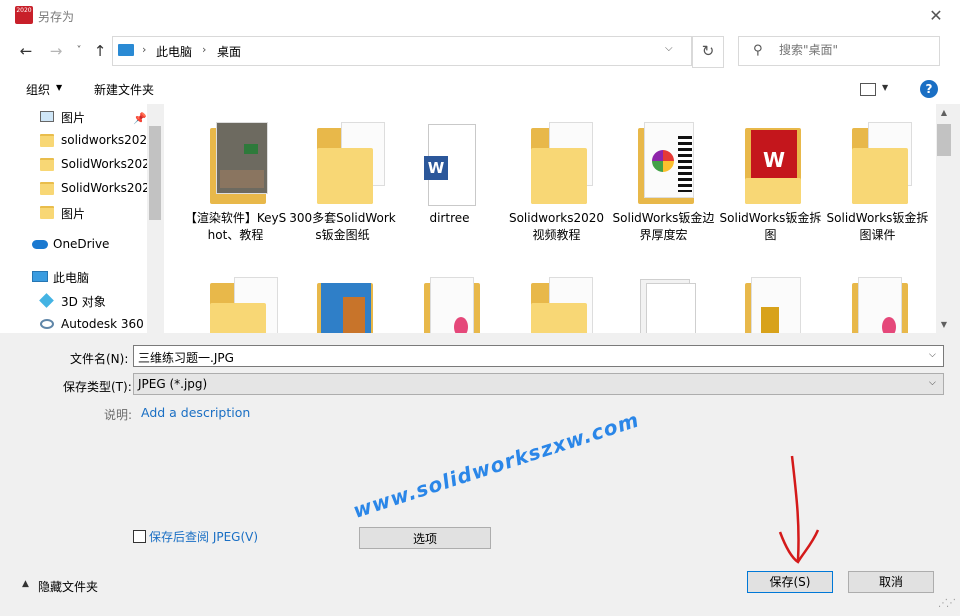 Image resolution: width=960 pixels, height=616 pixels. What do you see at coordinates (538, 356) in the screenshot?
I see `filename-field` at bounding box center [538, 356].